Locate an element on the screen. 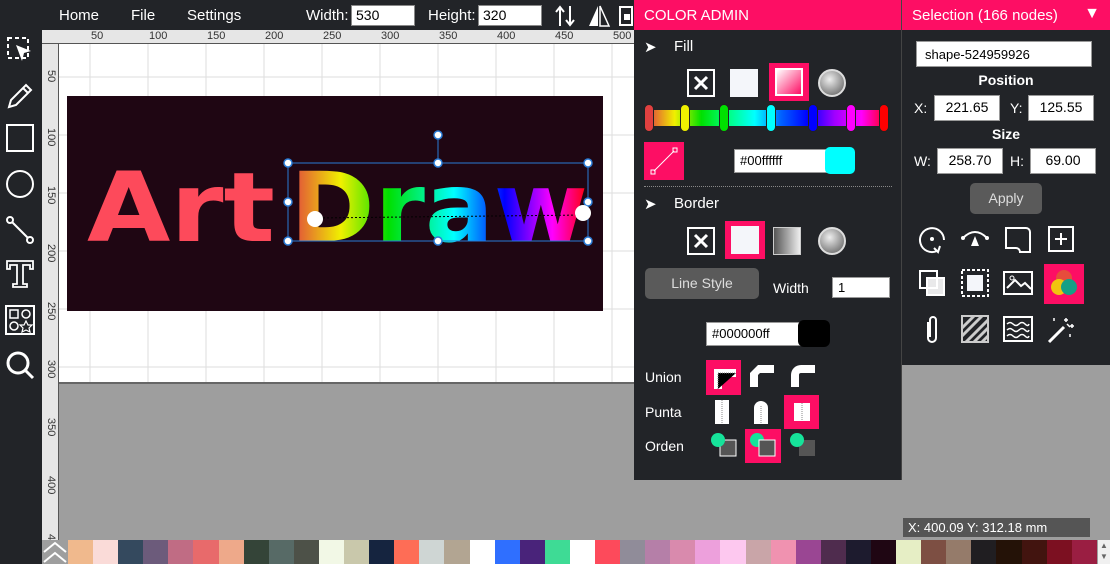  join-miter-button is located at coordinates (723, 377).